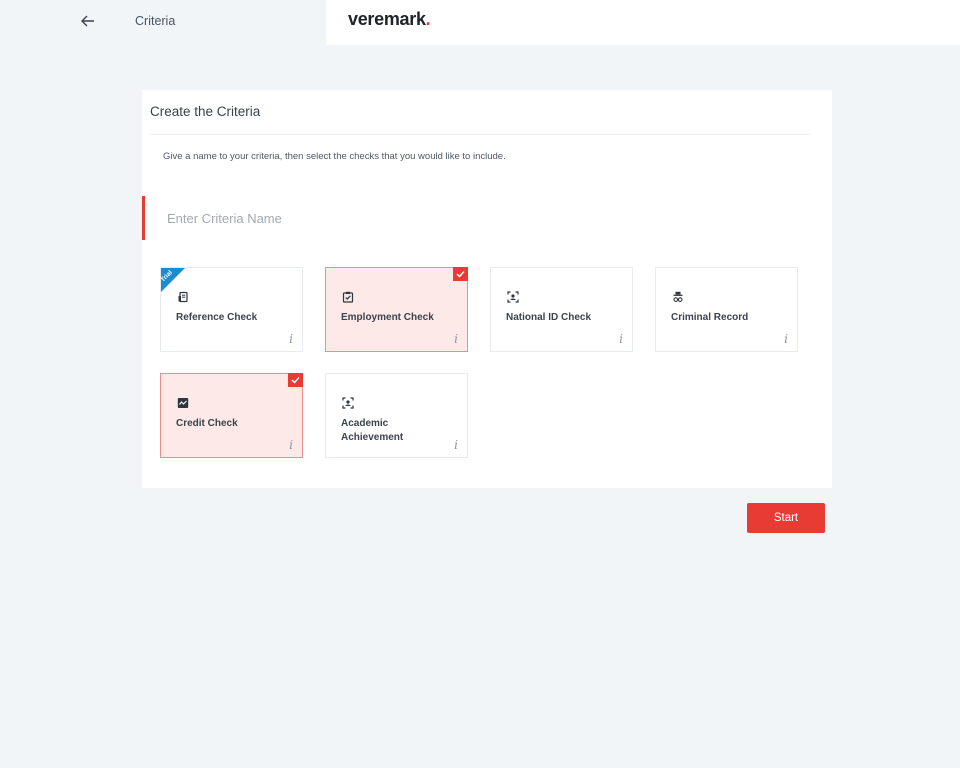 This screenshot has height=768, width=960. What do you see at coordinates (231, 309) in the screenshot?
I see `check-card-reference: Trial Reference Check i` at bounding box center [231, 309].